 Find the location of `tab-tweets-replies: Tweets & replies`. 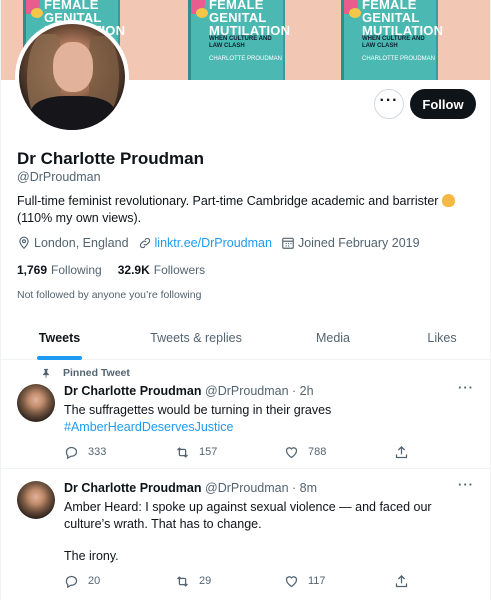

tab-tweets-replies: Tweets & replies is located at coordinates (196, 337).